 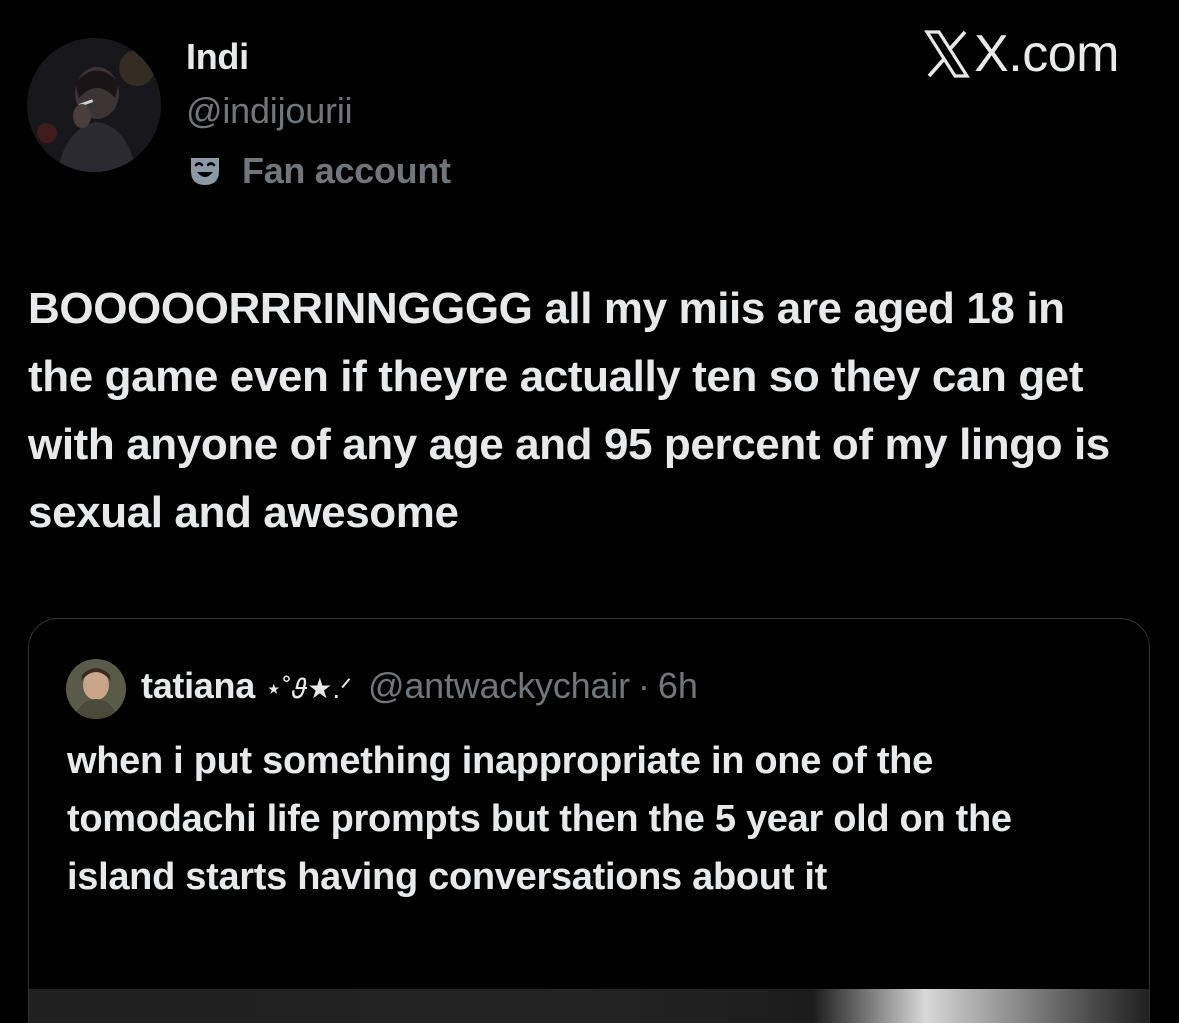 What do you see at coordinates (269, 111) in the screenshot?
I see `author-handle: @indijourii` at bounding box center [269, 111].